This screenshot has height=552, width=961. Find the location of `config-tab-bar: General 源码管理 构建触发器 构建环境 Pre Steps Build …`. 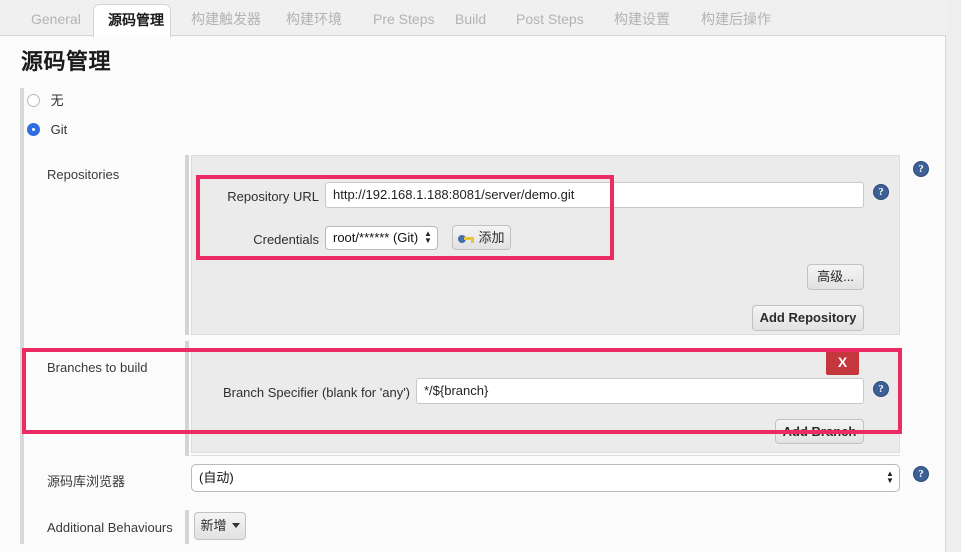

config-tab-bar: General 源码管理 构建触发器 构建环境 Pre Steps Build … is located at coordinates (473, 18).